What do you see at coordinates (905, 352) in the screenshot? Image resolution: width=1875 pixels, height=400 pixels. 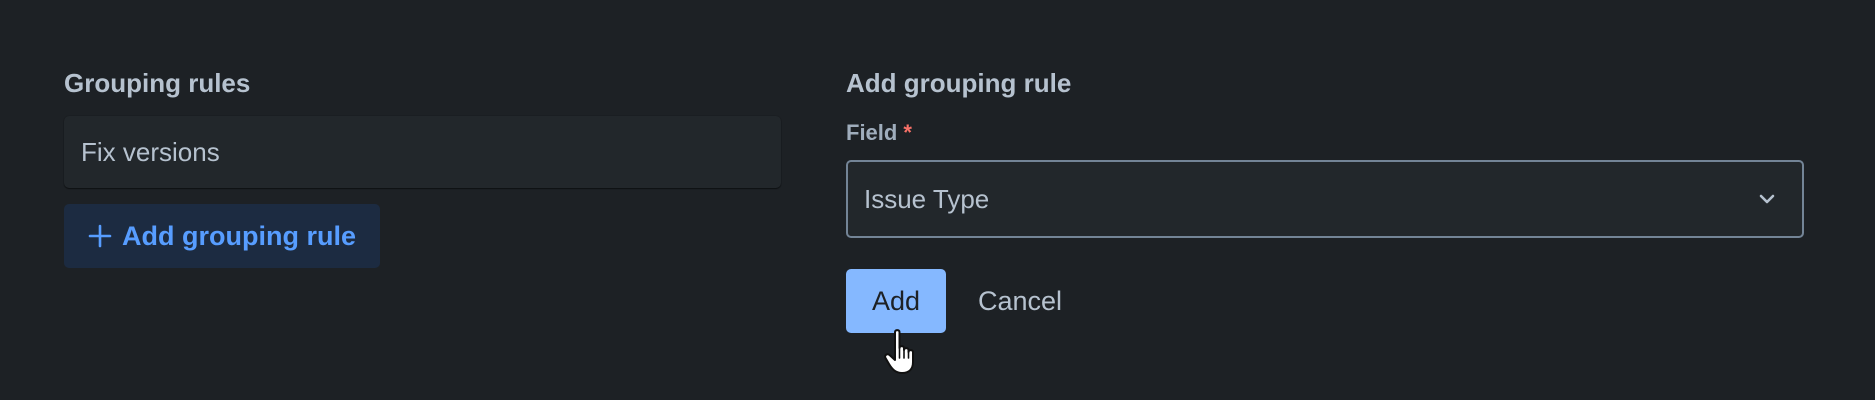 I see `hand-pointer-icon` at bounding box center [905, 352].